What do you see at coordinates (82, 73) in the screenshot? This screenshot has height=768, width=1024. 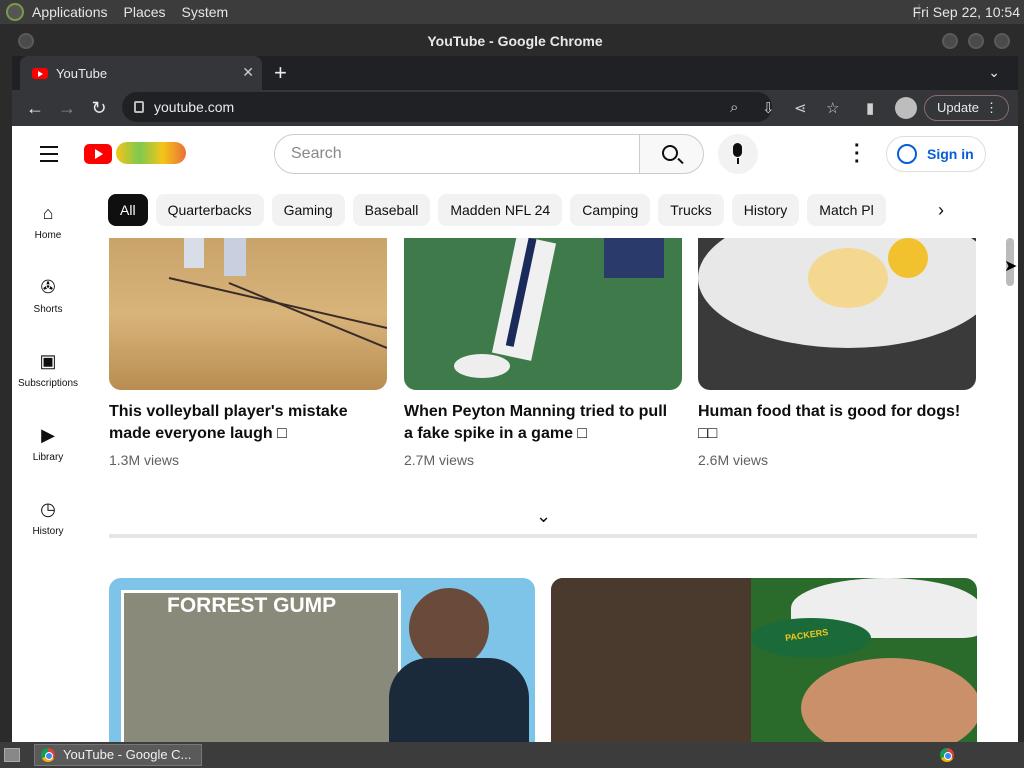 I see `tab-title: YouTube` at bounding box center [82, 73].